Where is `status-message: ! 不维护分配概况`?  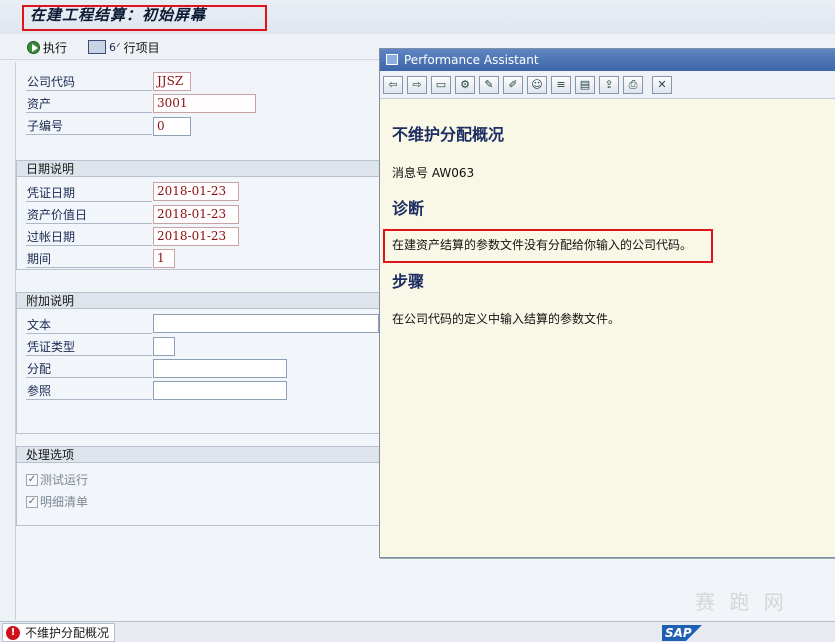 status-message: ! 不维护分配概况 is located at coordinates (59, 632).